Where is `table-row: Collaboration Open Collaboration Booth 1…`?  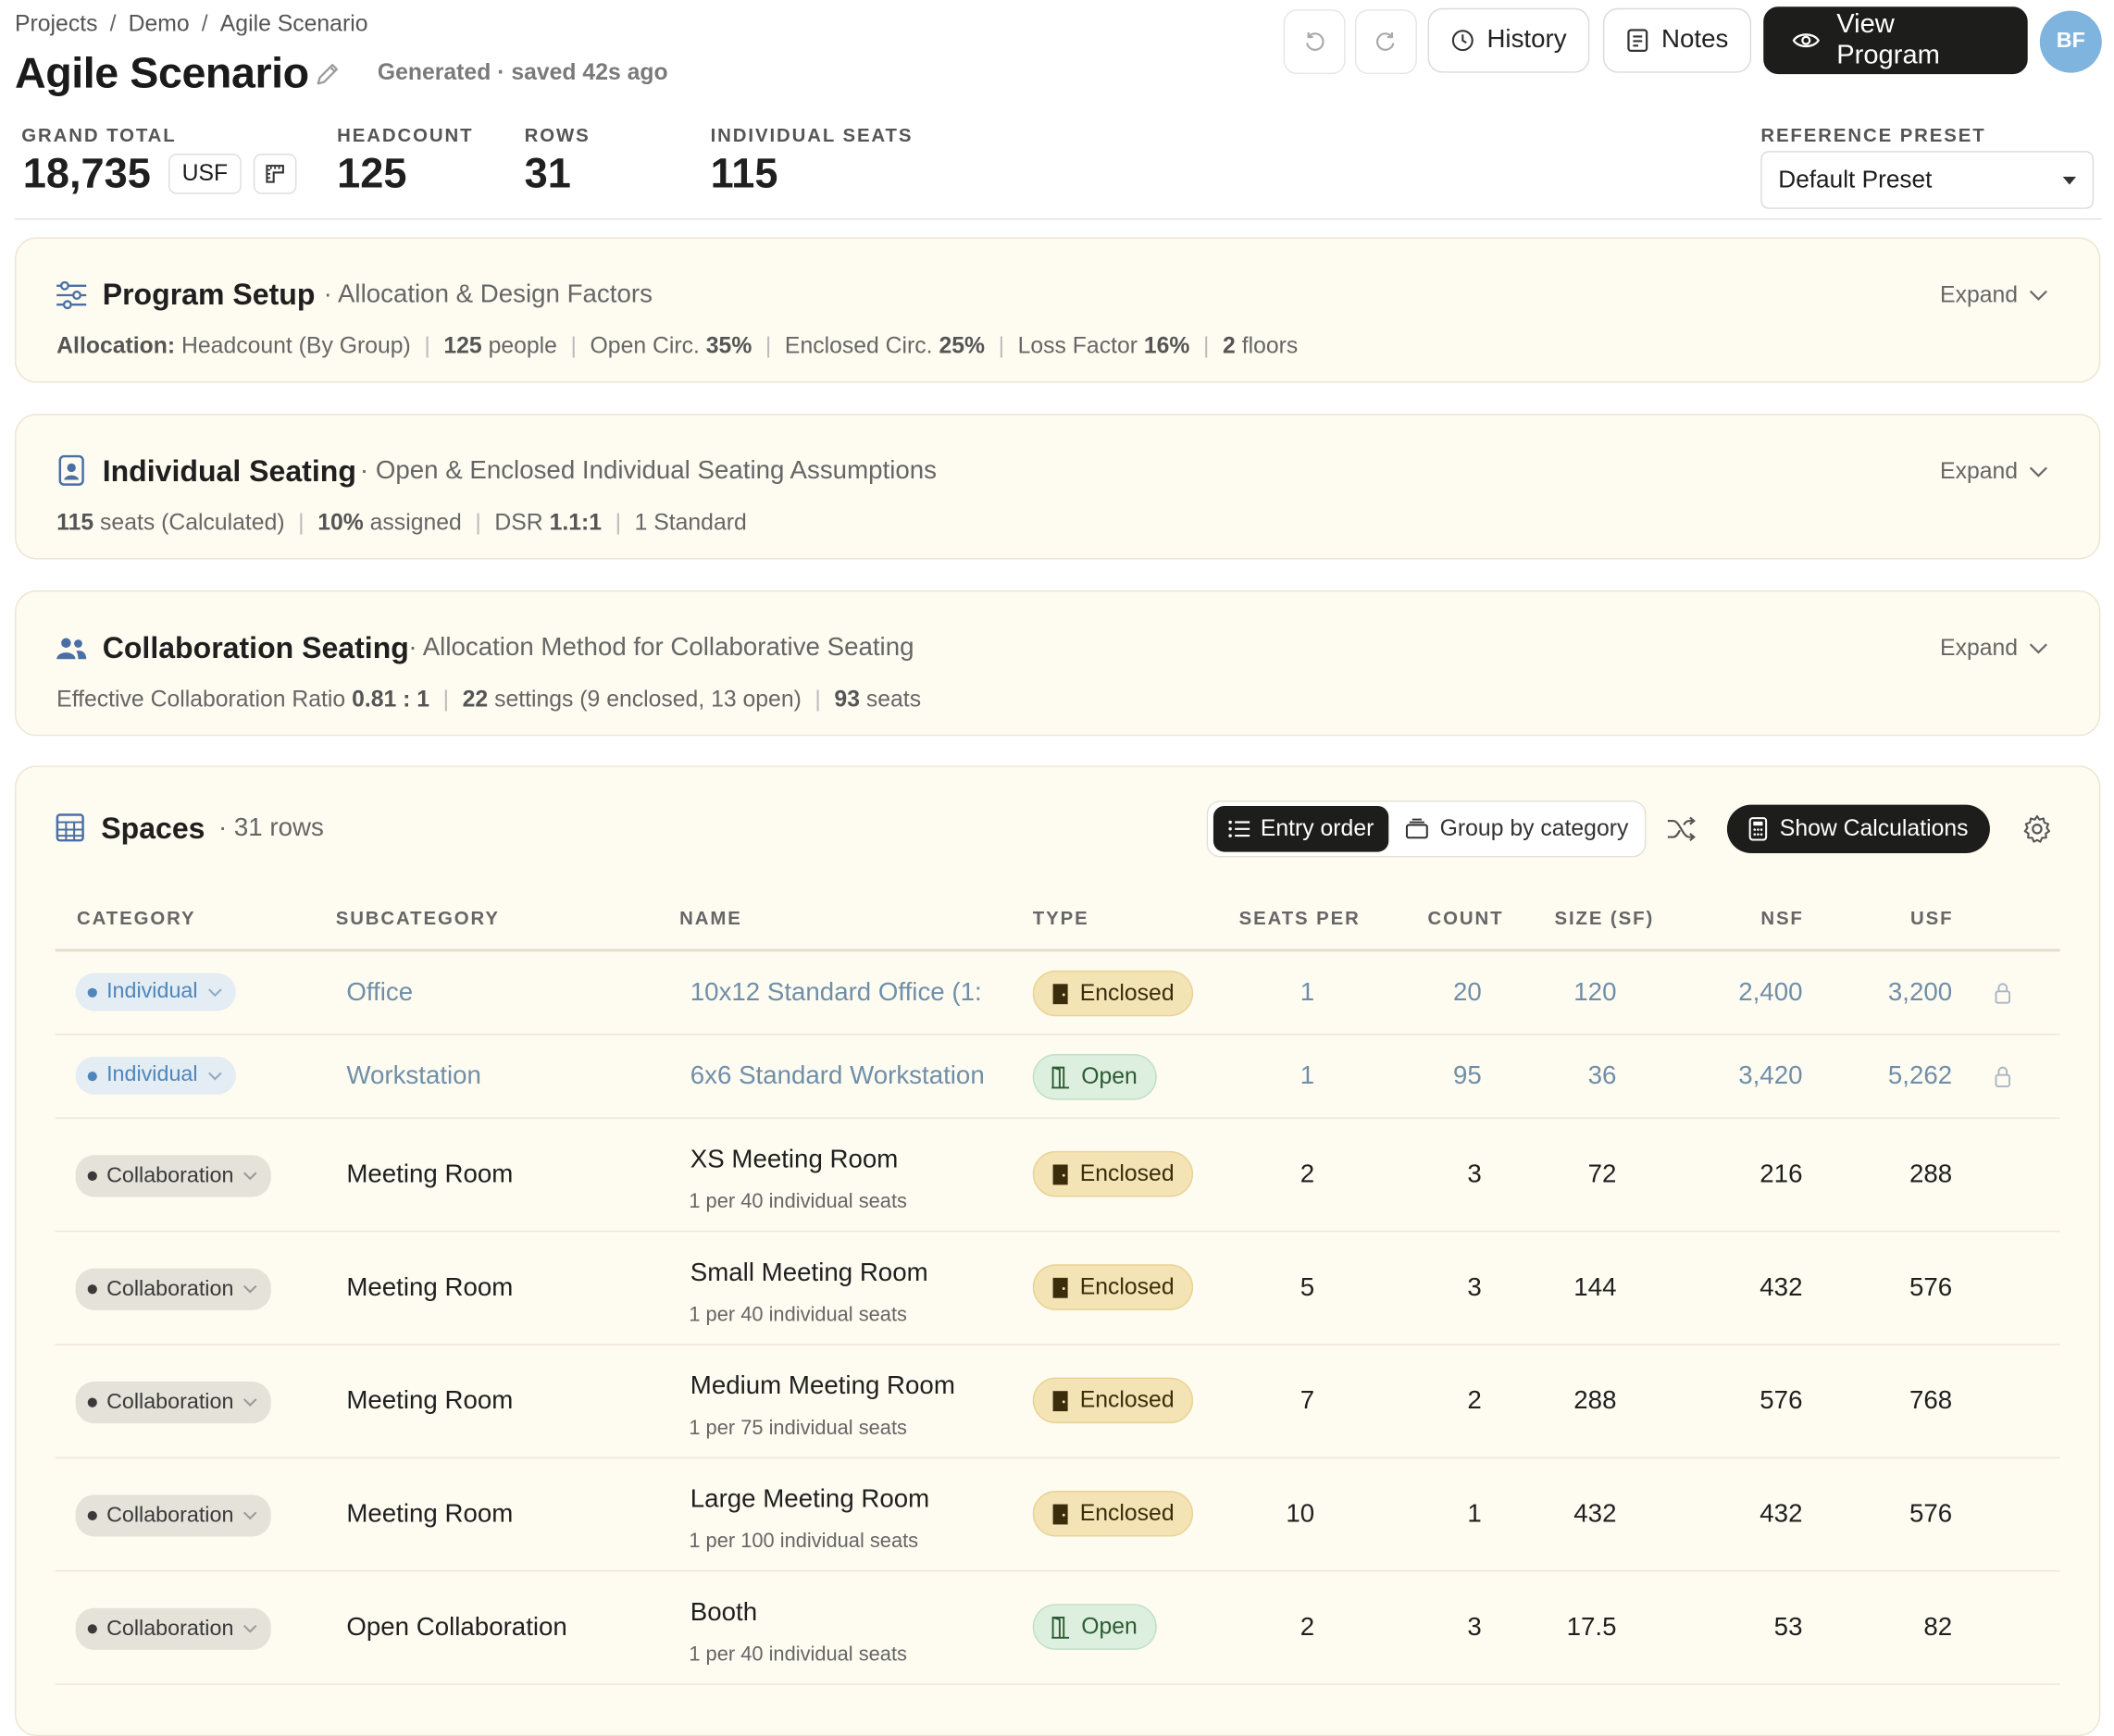
table-row: Collaboration Open Collaboration Booth 1… is located at coordinates (1057, 1628).